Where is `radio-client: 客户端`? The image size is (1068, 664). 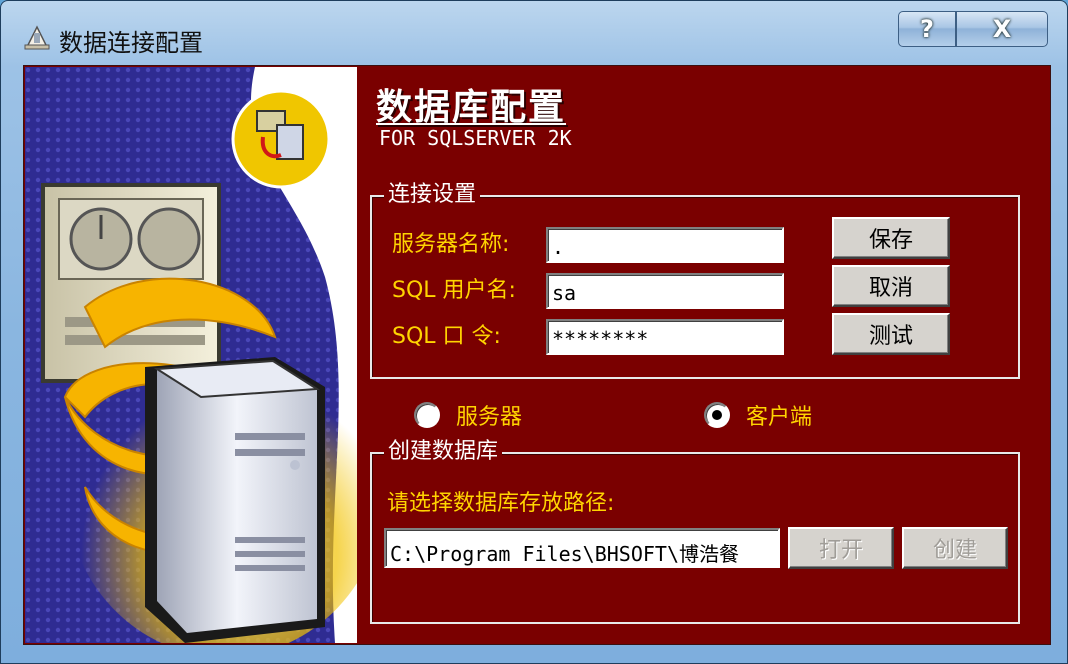 radio-client: 客户端 is located at coordinates (758, 415).